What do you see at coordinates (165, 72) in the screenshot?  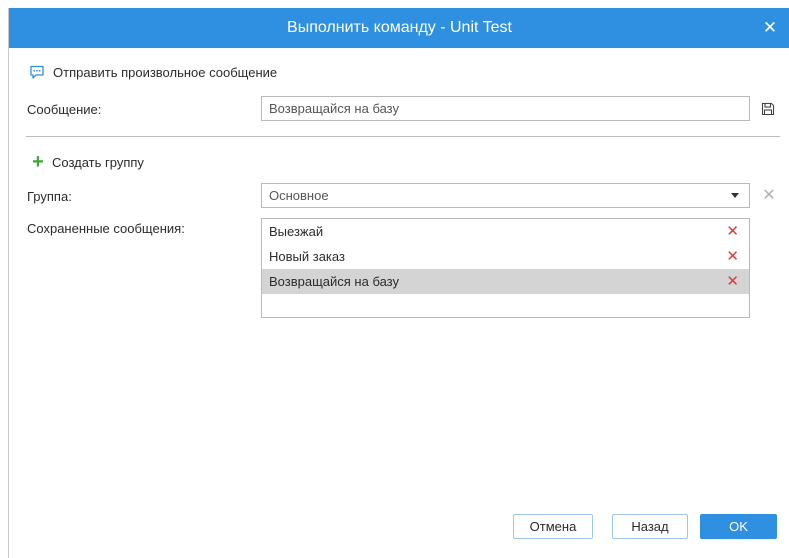 I see `section-title: Отправить произвольное сообщение` at bounding box center [165, 72].